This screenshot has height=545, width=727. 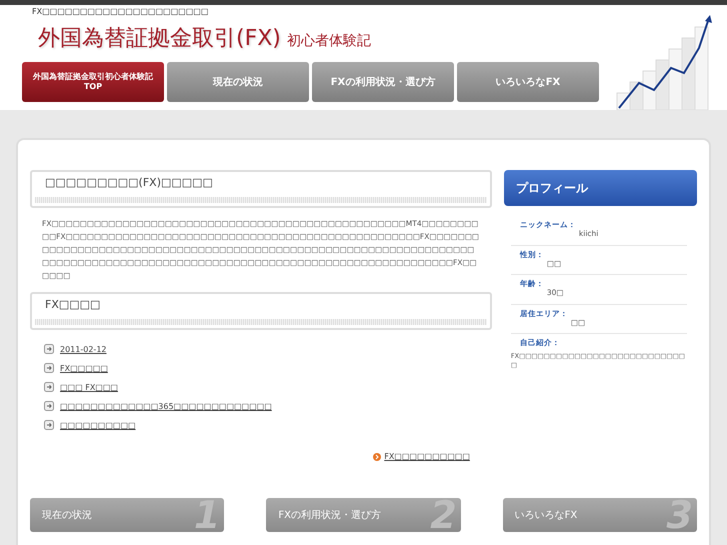 I want to click on more-link: FX□□□□□□□□□□, so click(x=427, y=456).